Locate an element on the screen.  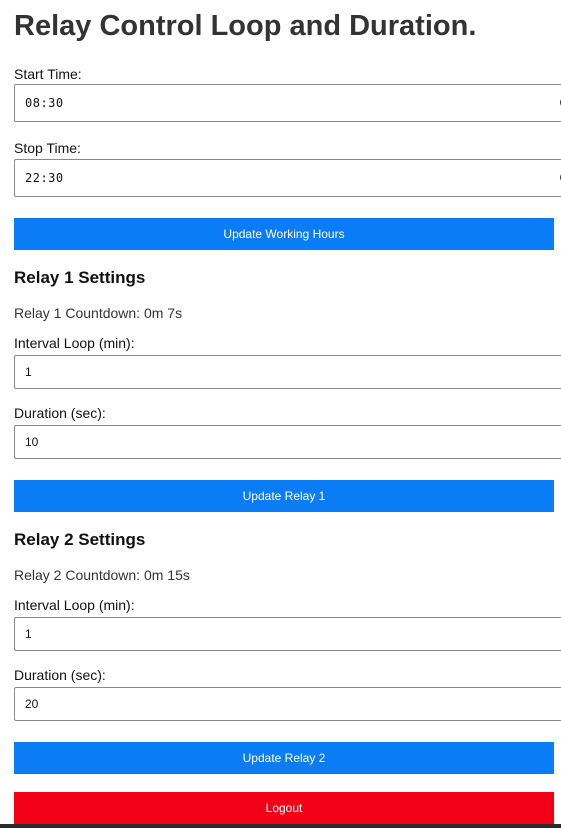
relay1-countdown: Relay 1 Countdown: 0m 7s is located at coordinates (98, 313).